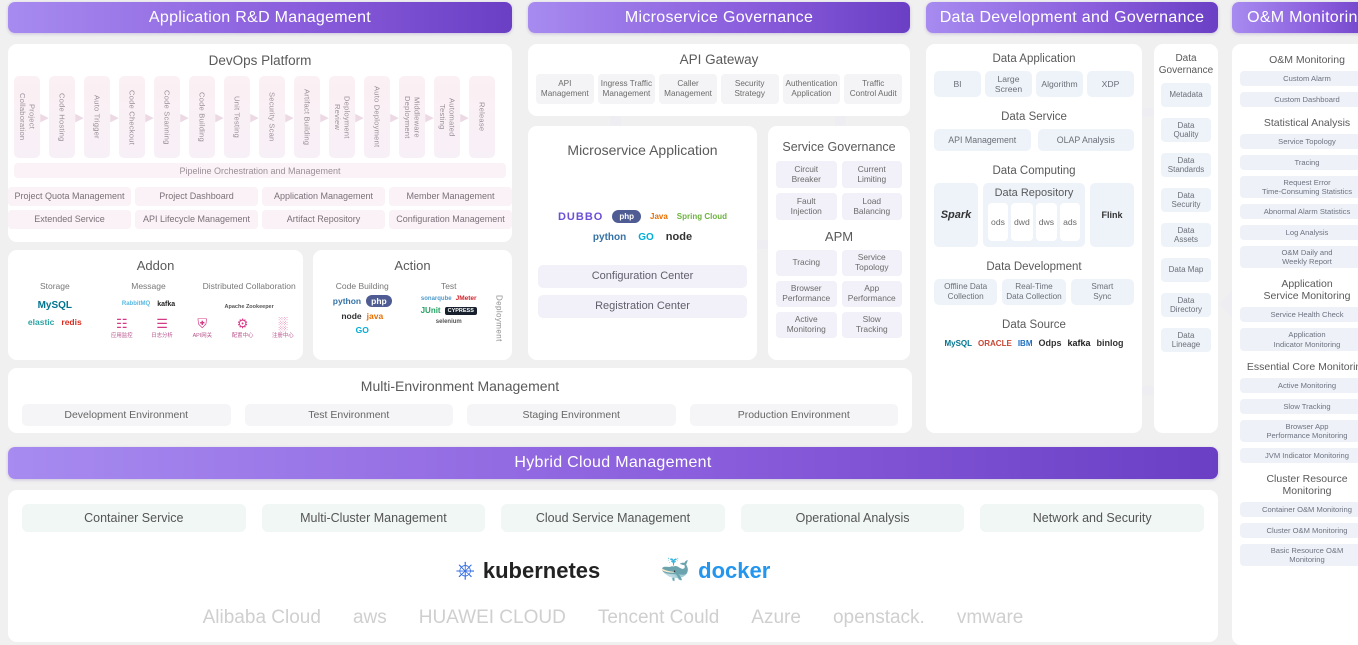 The height and width of the screenshot is (645, 1358). Describe the element at coordinates (202, 117) in the screenshot. I see `pipeline-stage: Code Building` at that location.